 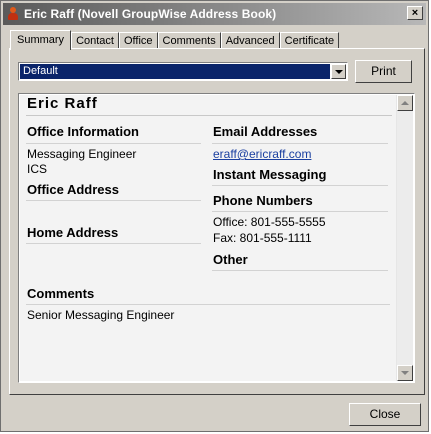 What do you see at coordinates (263, 200) in the screenshot?
I see `phone-numbers-heading: Phone Numbers` at bounding box center [263, 200].